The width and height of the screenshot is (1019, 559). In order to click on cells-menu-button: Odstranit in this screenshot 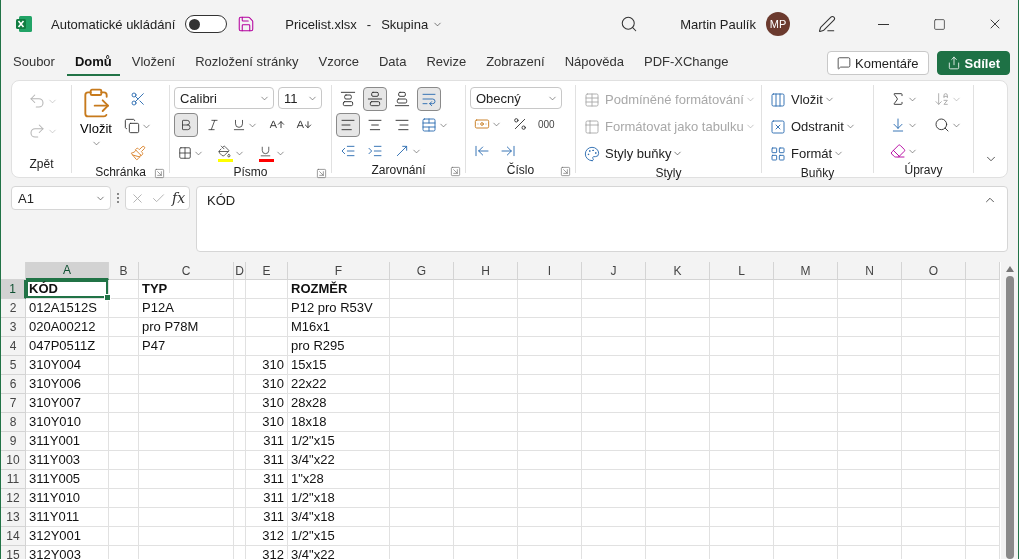, I will do `click(813, 126)`.